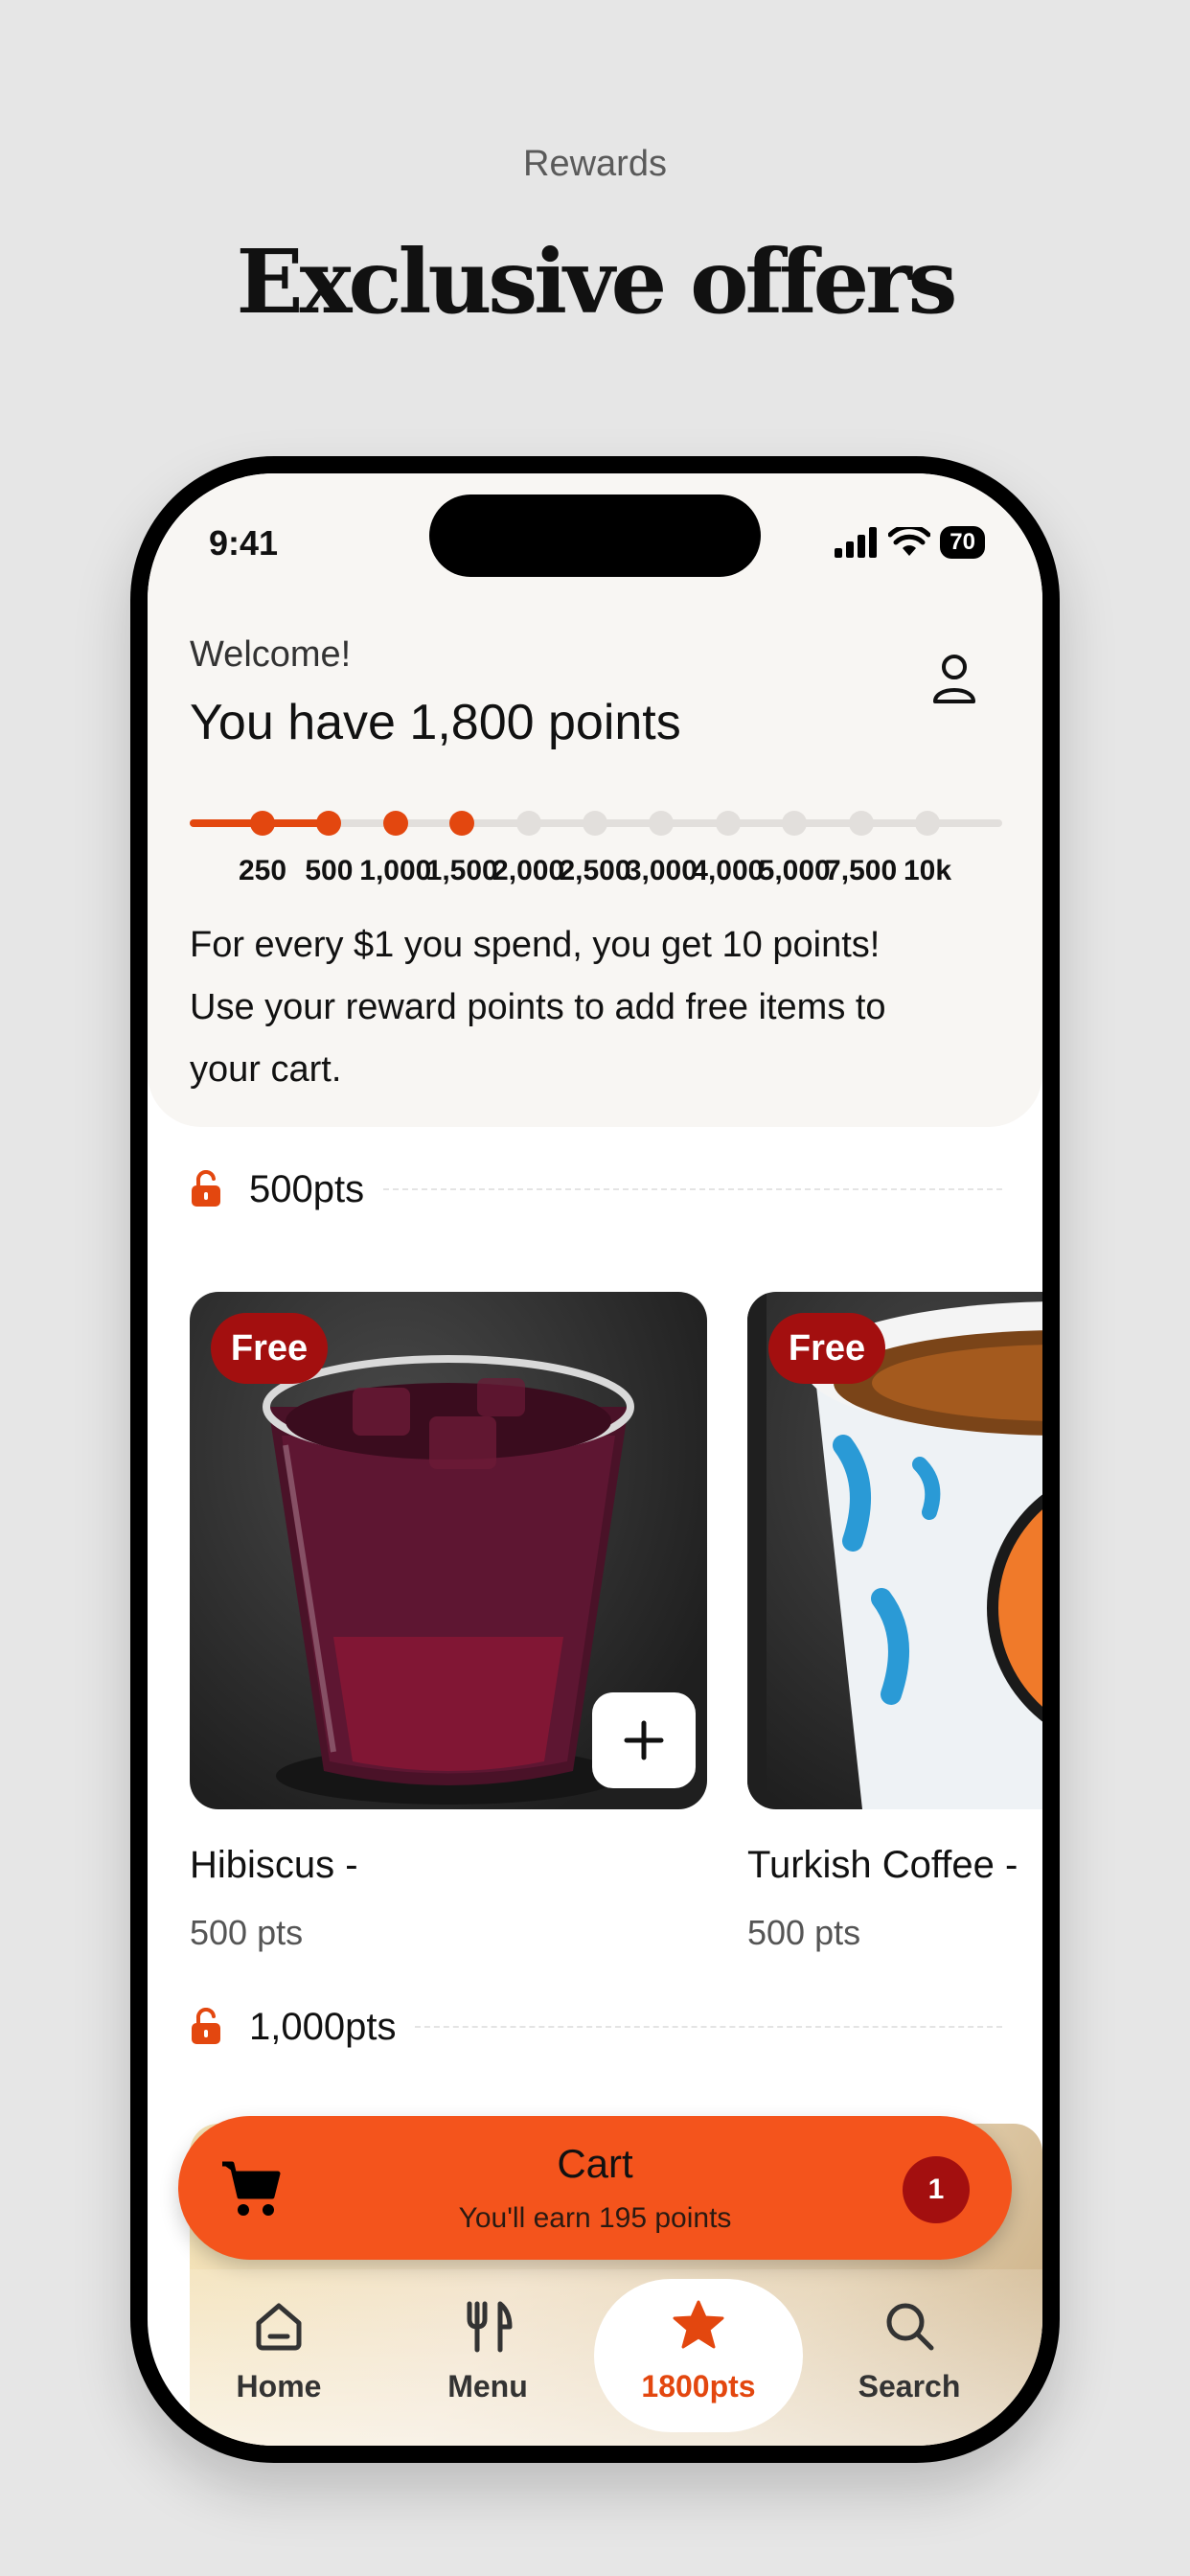 This screenshot has width=1190, height=2576. What do you see at coordinates (488, 2386) in the screenshot?
I see `tab-label: Menu` at bounding box center [488, 2386].